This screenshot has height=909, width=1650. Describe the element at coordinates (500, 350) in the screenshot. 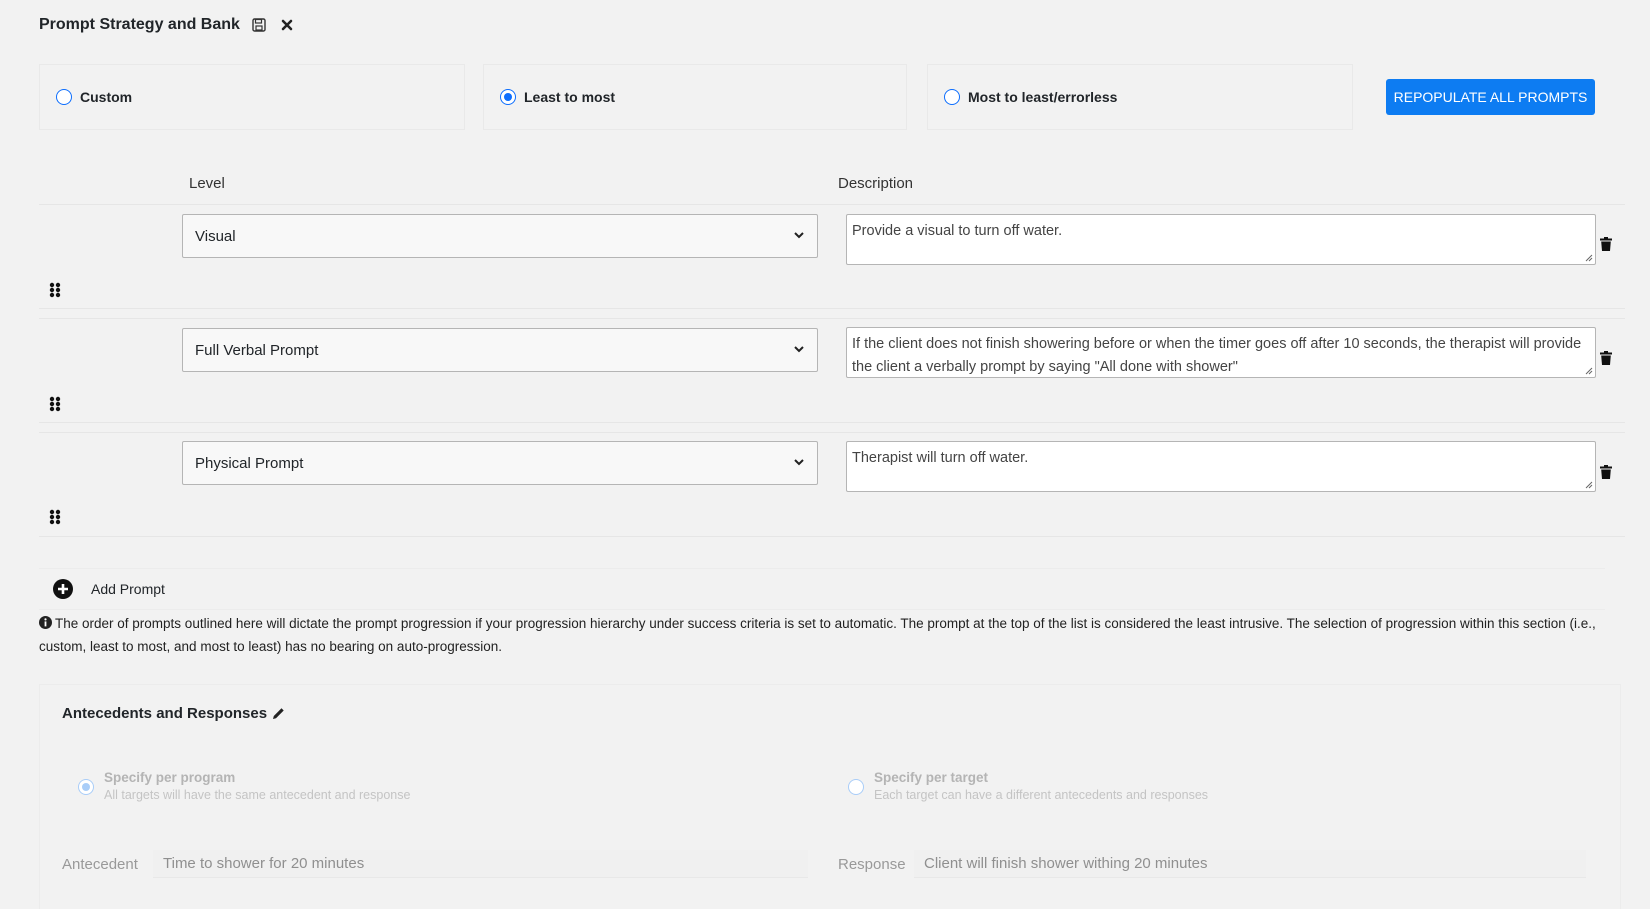

I see `level-select: Full Verbal Prompt` at that location.